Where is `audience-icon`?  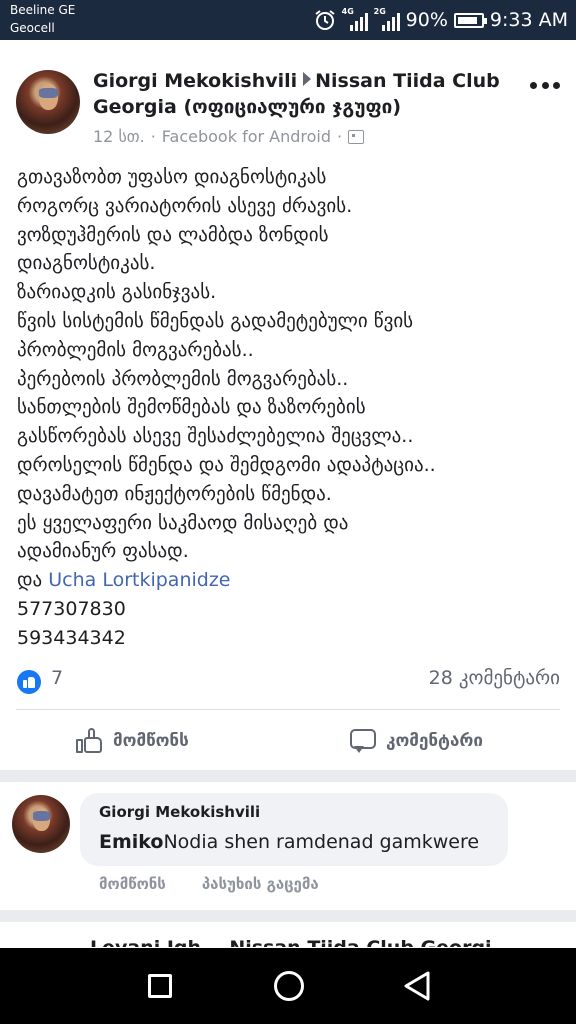
audience-icon is located at coordinates (356, 136).